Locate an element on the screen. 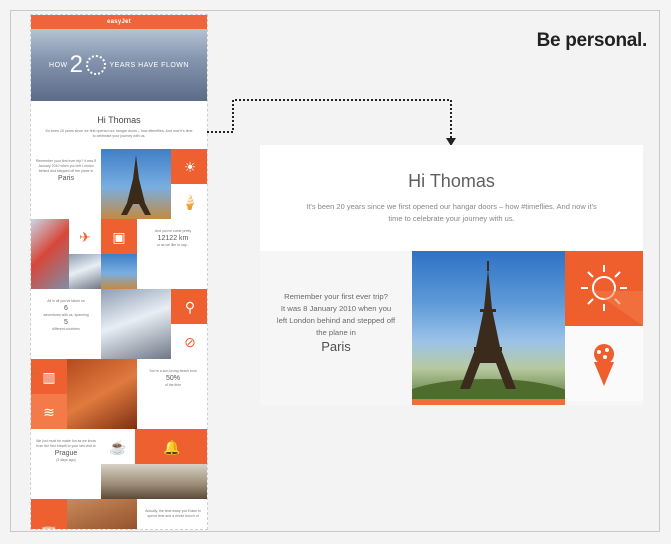  slide-headline: Be personal. is located at coordinates (592, 40).